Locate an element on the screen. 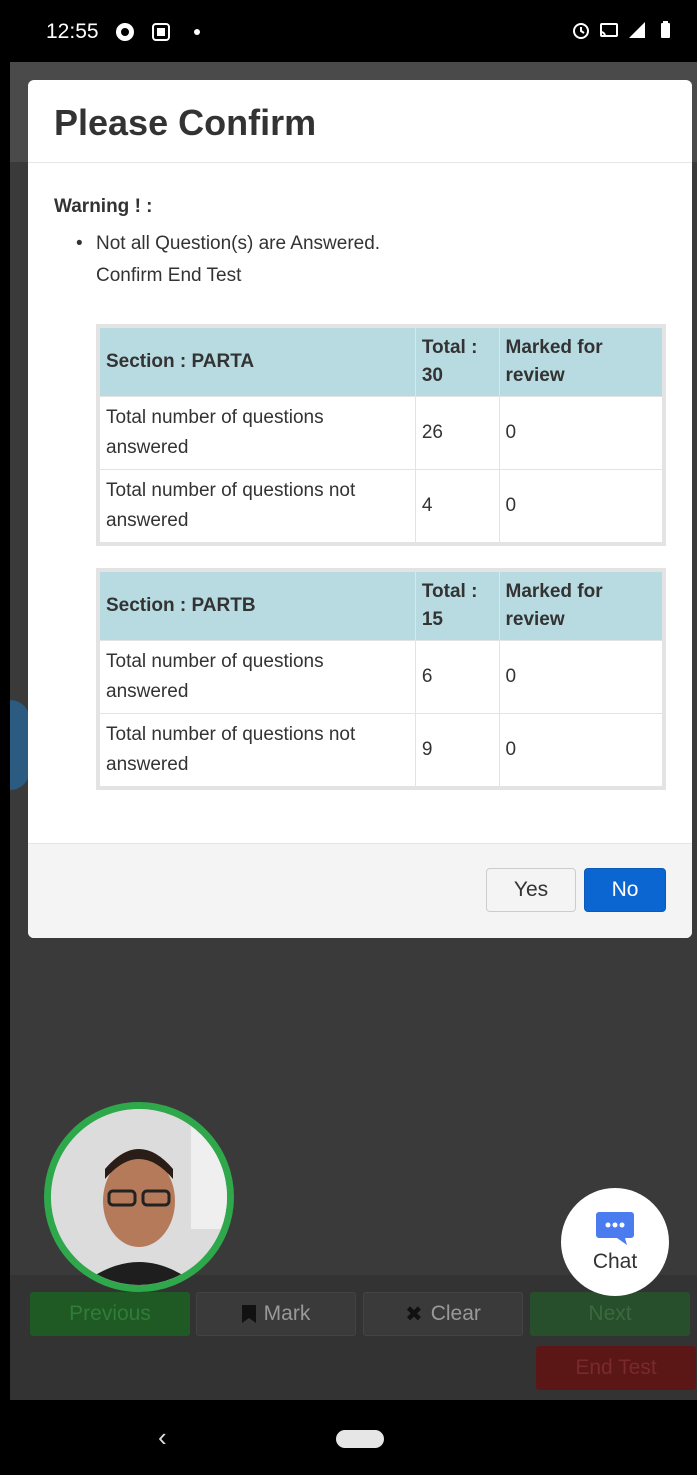  total-value: 30 is located at coordinates (432, 375).